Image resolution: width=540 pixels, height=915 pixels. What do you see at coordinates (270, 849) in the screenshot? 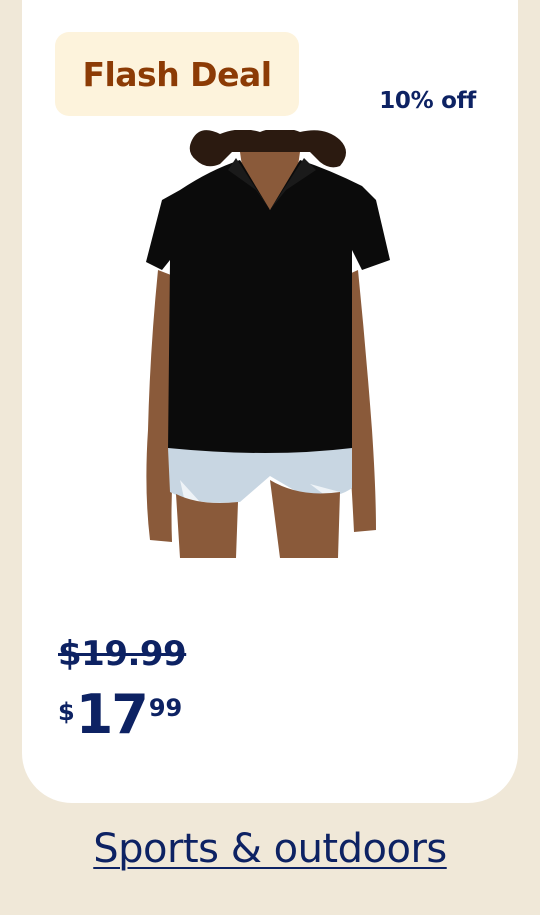
I see `category-link: Sports & outdoors` at bounding box center [270, 849].